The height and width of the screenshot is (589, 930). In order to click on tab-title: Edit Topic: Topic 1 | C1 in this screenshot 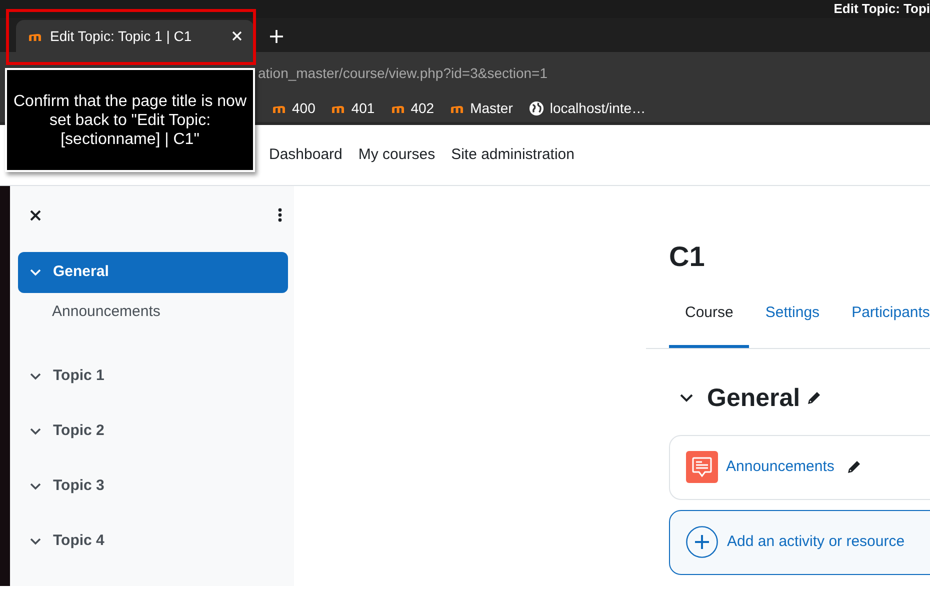, I will do `click(121, 36)`.